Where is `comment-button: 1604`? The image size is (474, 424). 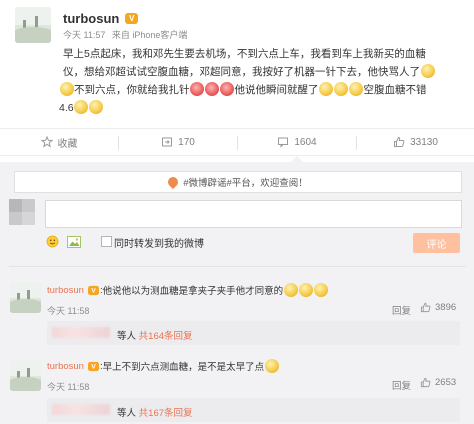 comment-button: 1604 is located at coordinates (297, 142).